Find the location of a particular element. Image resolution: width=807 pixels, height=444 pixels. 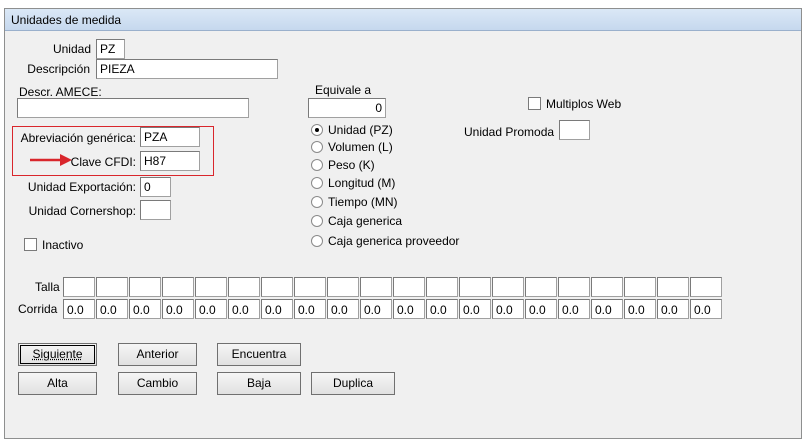

unidad-exportacion-field: 0 is located at coordinates (155, 187).